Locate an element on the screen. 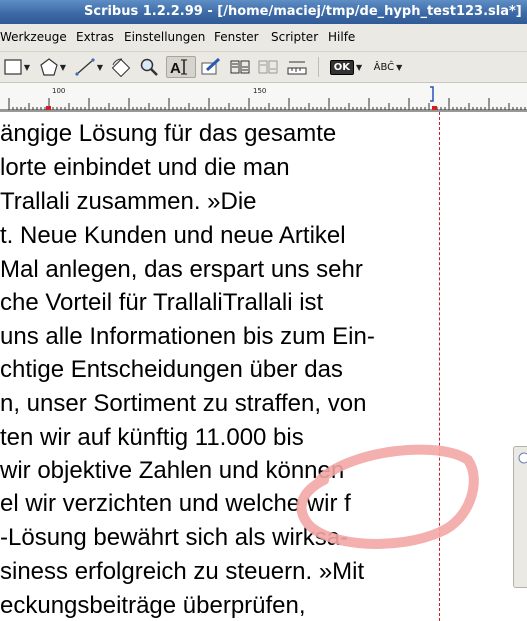 The height and width of the screenshot is (621, 527). link-frames-icon is located at coordinates (240, 67).